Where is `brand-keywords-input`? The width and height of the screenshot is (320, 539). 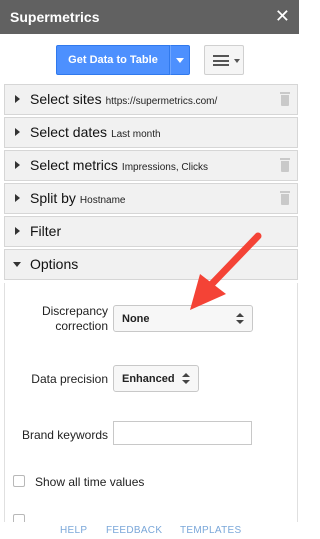
brand-keywords-input is located at coordinates (182, 433).